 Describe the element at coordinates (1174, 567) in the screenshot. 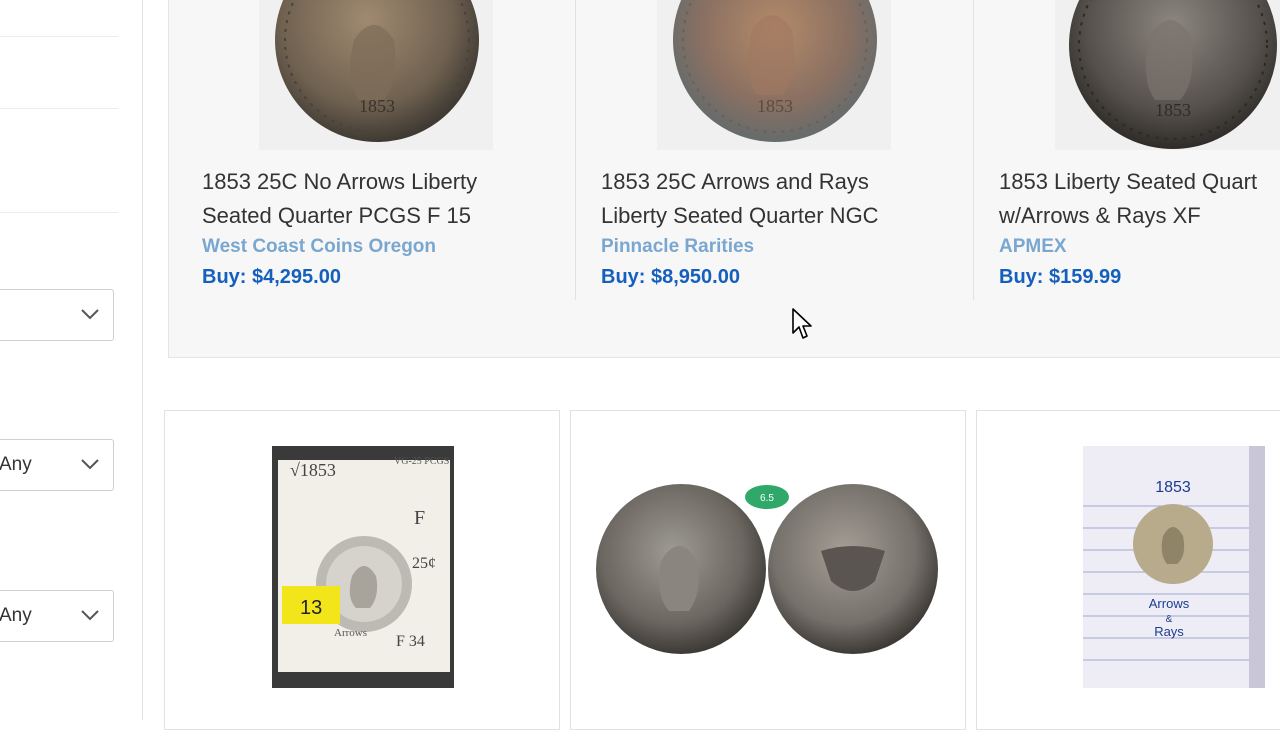

I see `item-photo: 1853 Arrows & Rays` at that location.